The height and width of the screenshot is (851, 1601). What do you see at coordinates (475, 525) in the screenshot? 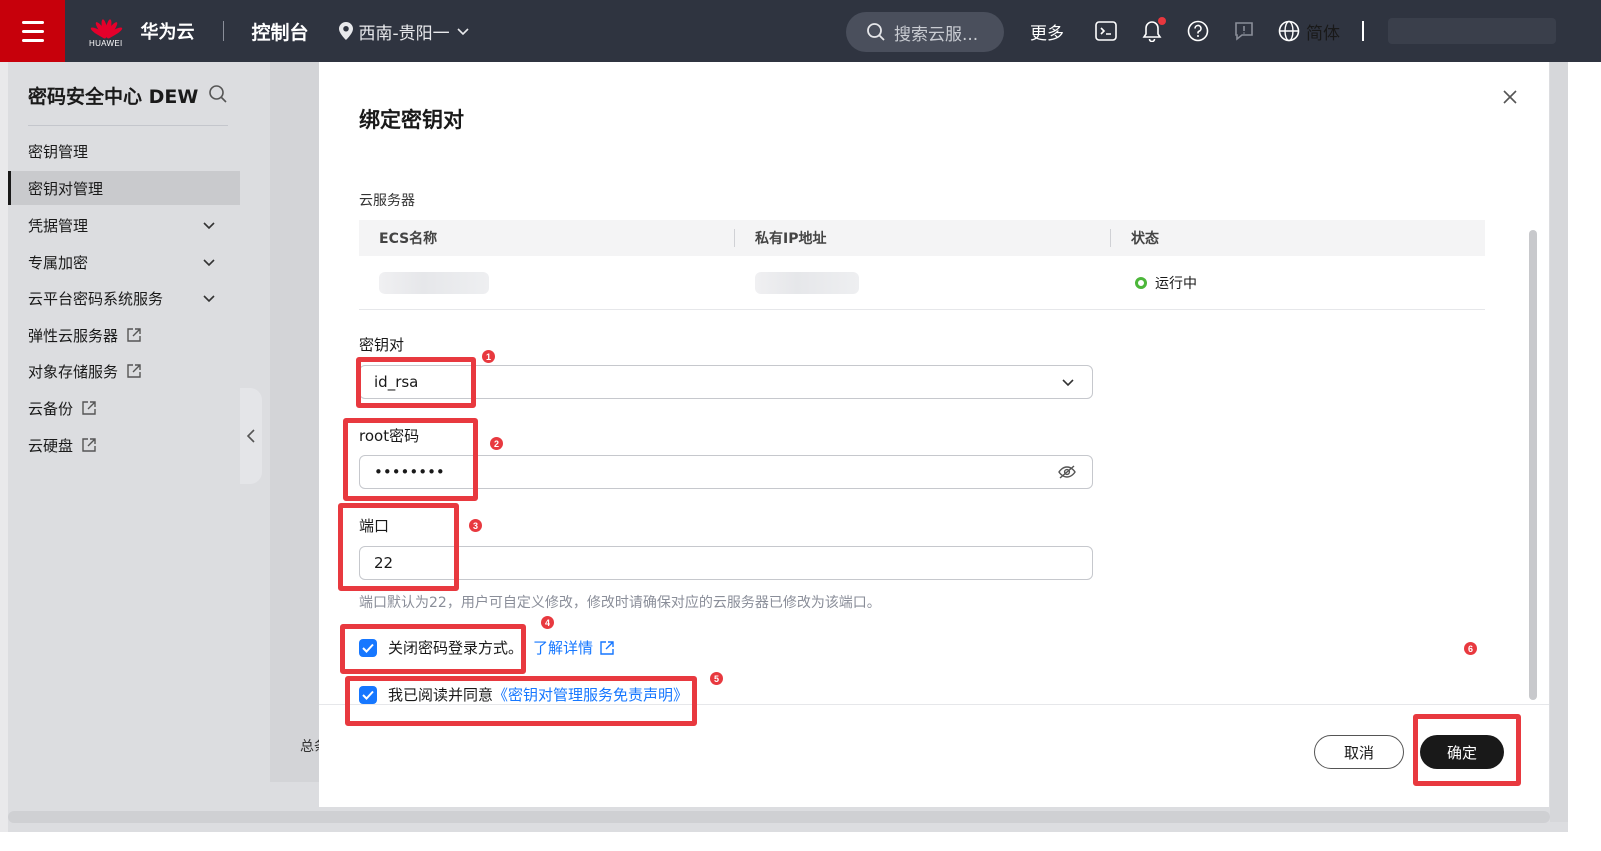
I see `annotation-badge-3: 3` at bounding box center [475, 525].